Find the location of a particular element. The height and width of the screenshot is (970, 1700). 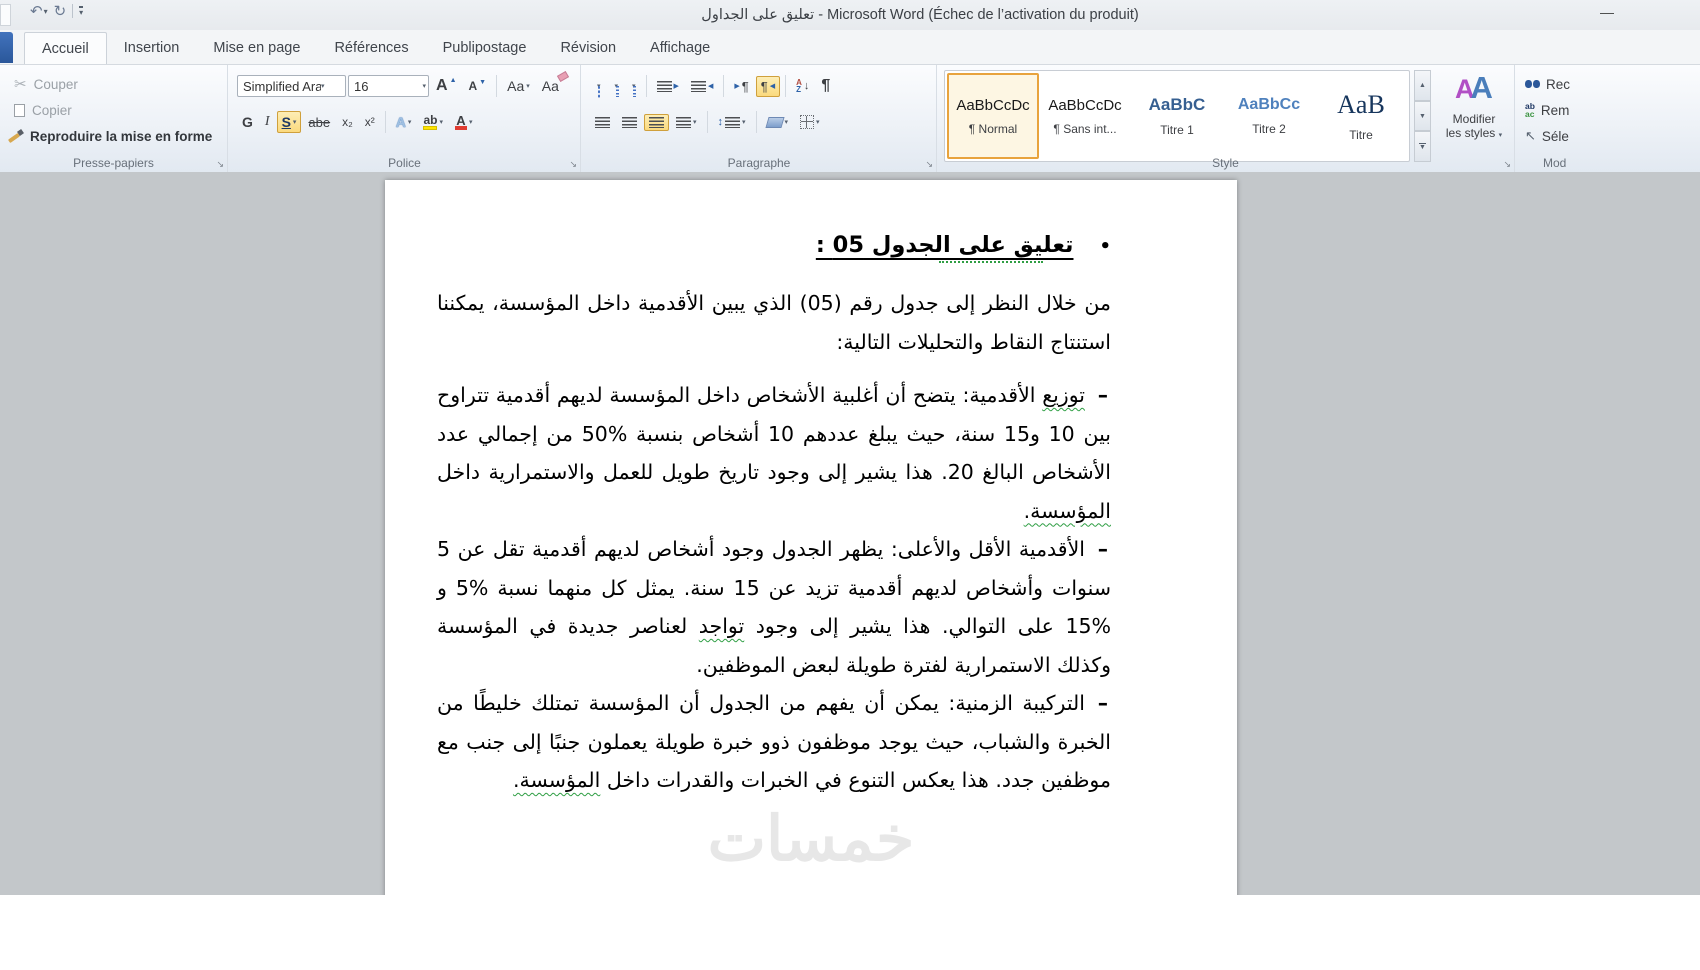

numbering-button: ▾ is located at coordinates (616, 88).